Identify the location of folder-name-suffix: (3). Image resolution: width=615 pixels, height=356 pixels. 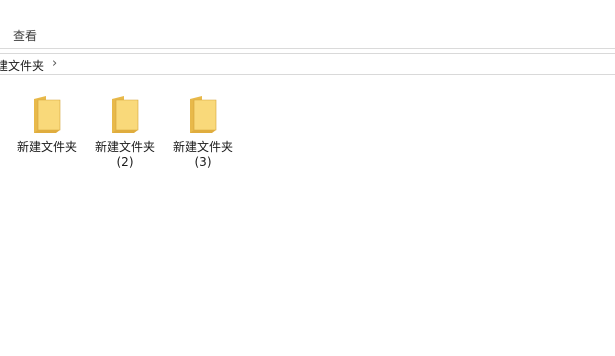
(203, 162).